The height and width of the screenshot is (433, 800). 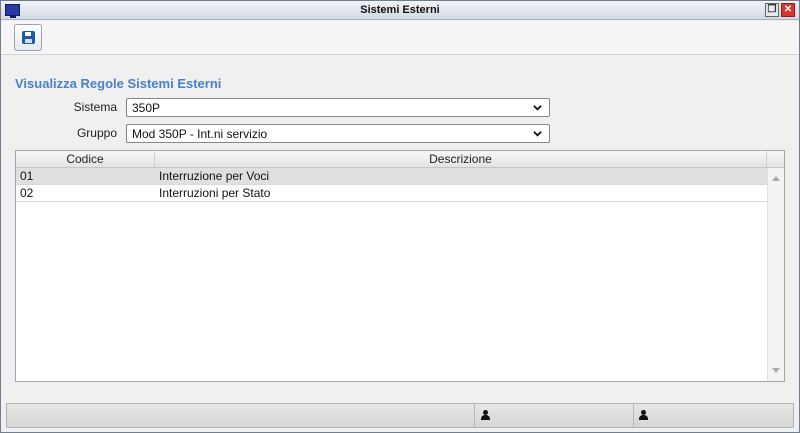 What do you see at coordinates (554, 415) in the screenshot?
I see `status-pane-user` at bounding box center [554, 415].